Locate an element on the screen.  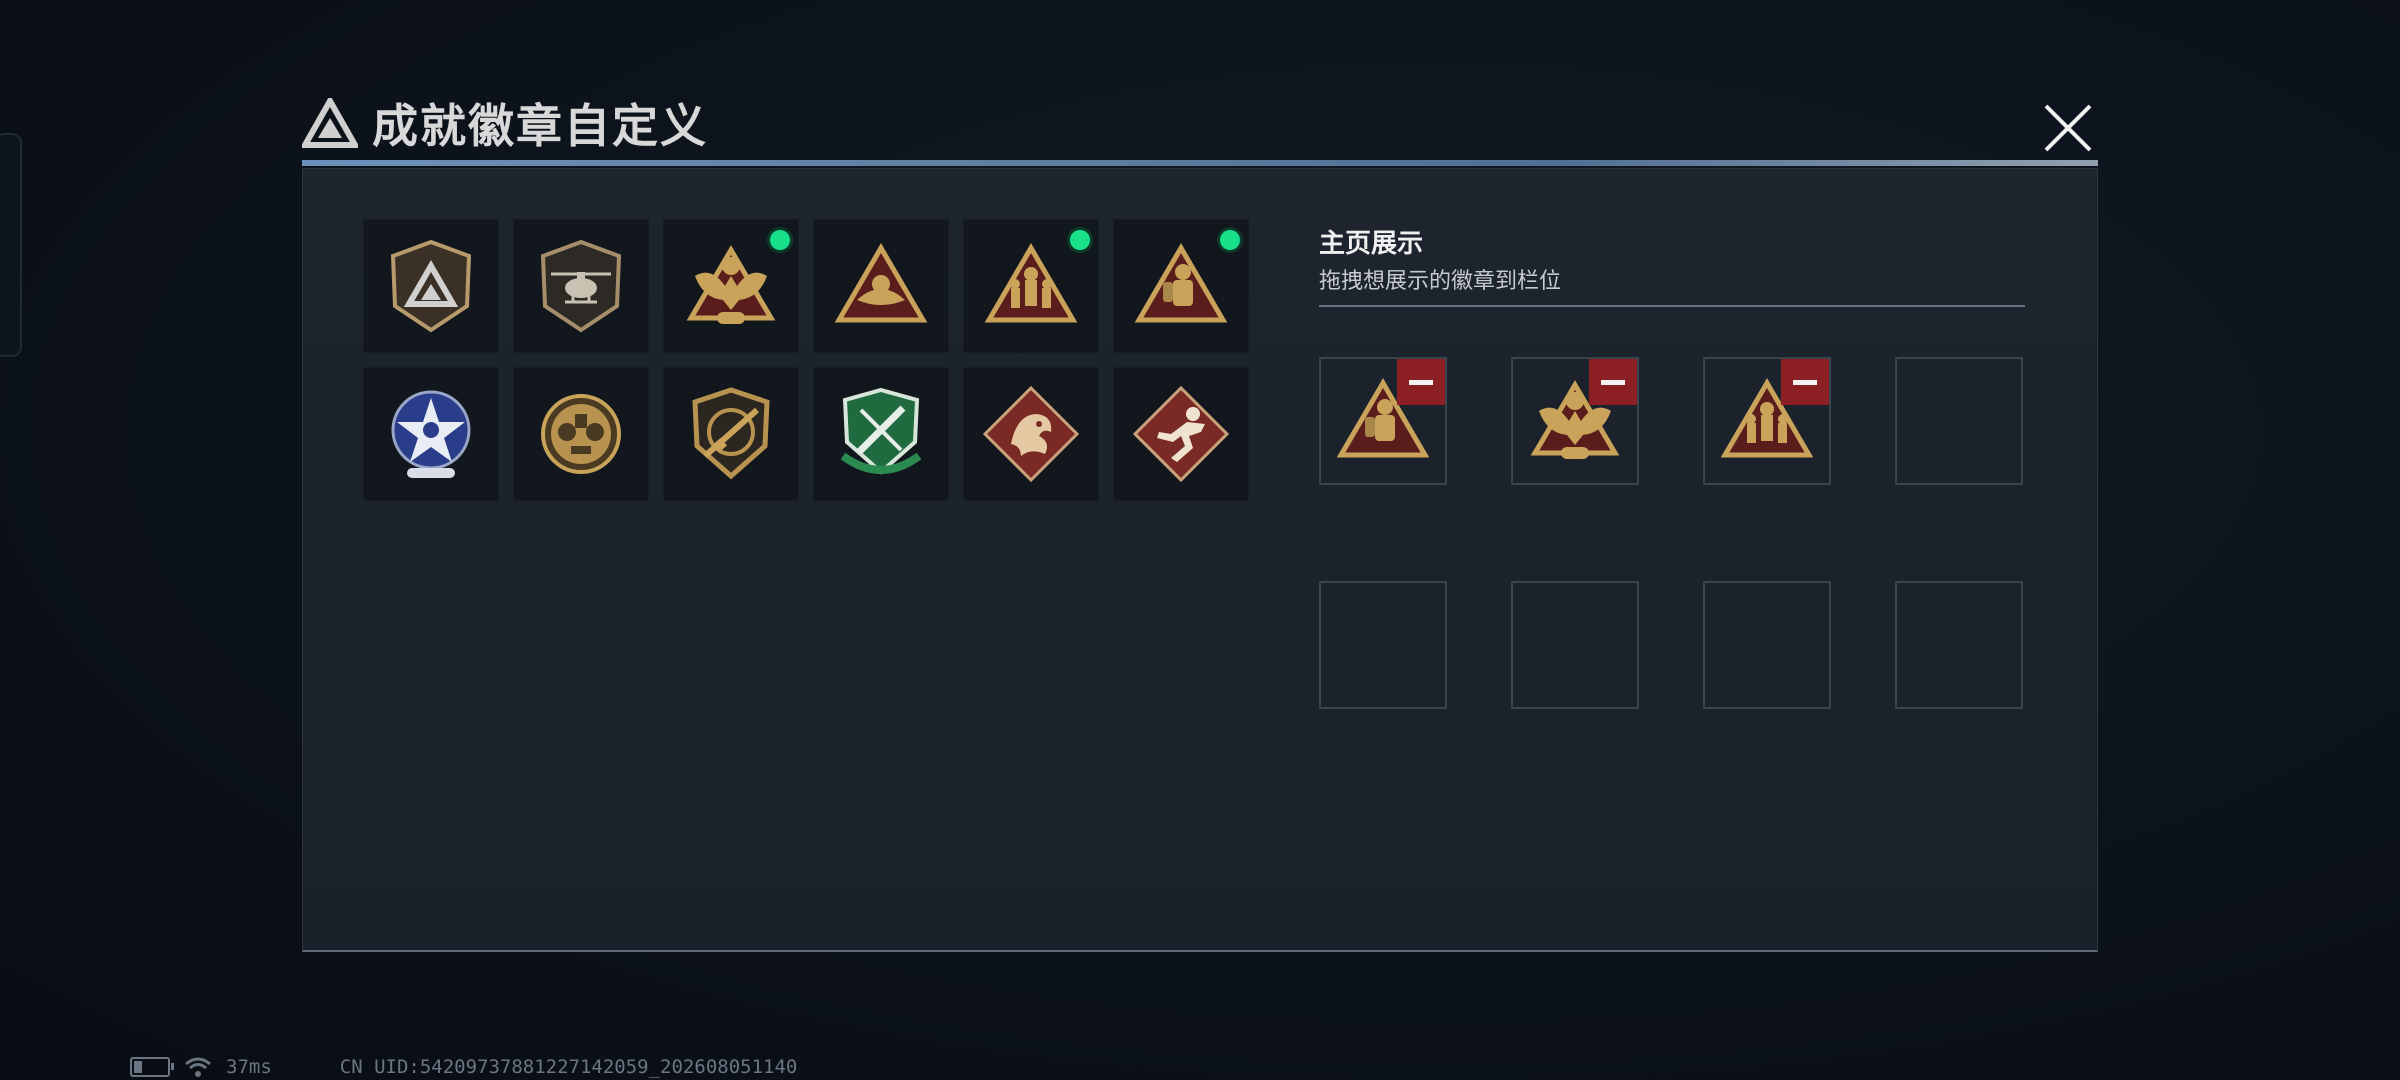
gold-soldiers-triangle-badge is located at coordinates (1031, 283).